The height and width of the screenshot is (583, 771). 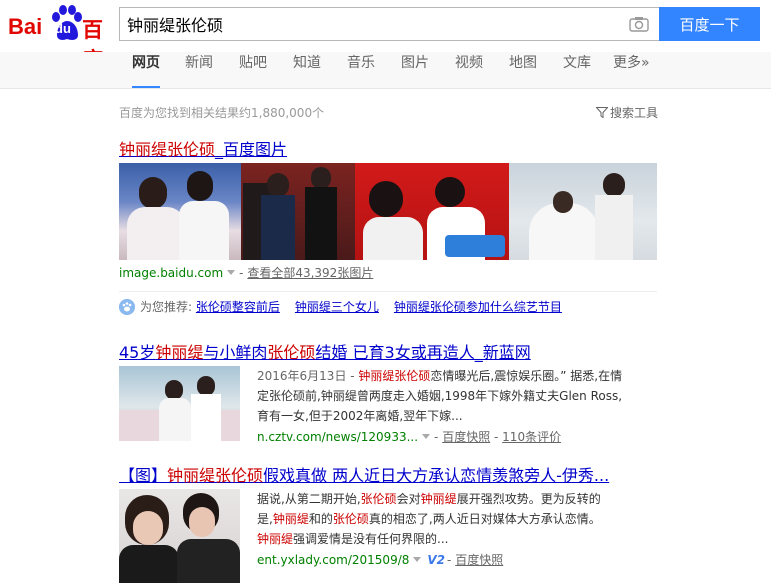 I want to click on image-result-source: image.baidu.com - 查看全部43,392张图片, so click(x=246, y=273).